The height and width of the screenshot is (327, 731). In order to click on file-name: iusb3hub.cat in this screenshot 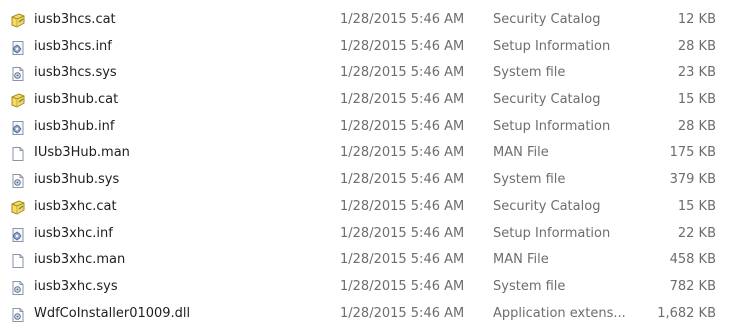, I will do `click(76, 100)`.